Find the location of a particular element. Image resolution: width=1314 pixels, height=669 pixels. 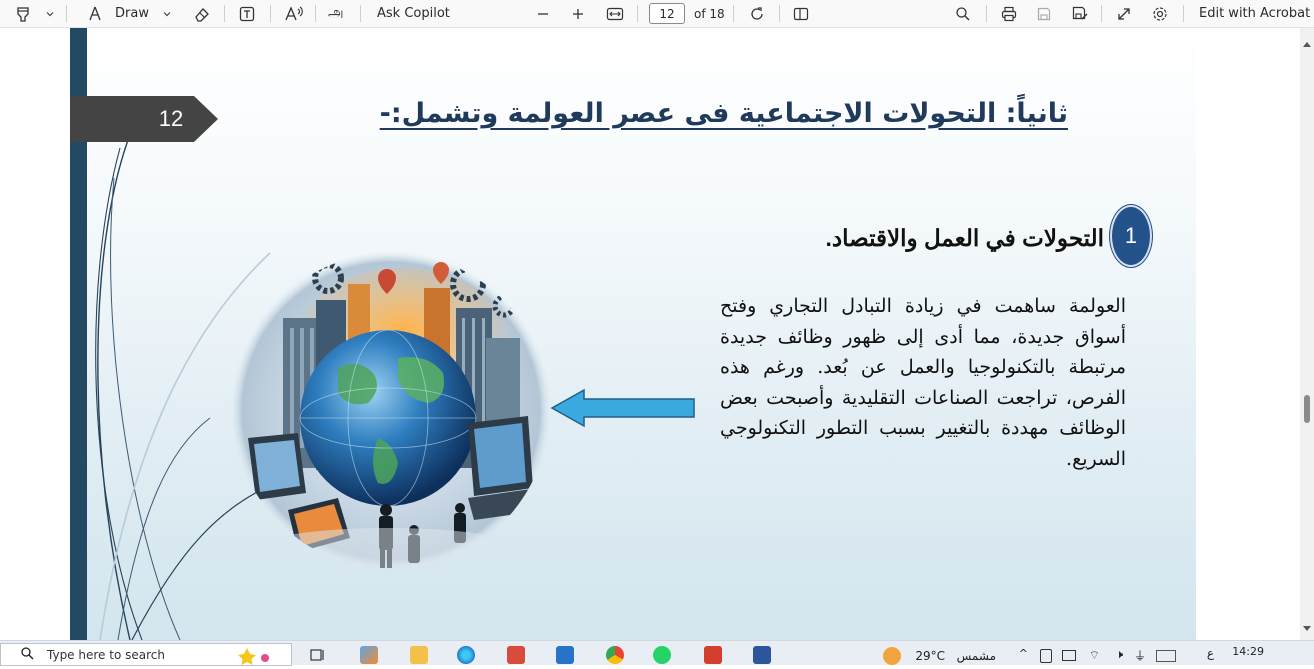

settings-button is located at coordinates (1160, 13).